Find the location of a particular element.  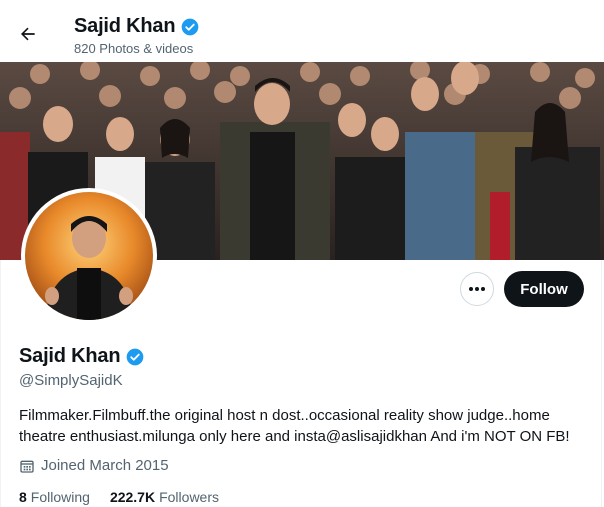

profile-name: Sajid Khan is located at coordinates (82, 356).